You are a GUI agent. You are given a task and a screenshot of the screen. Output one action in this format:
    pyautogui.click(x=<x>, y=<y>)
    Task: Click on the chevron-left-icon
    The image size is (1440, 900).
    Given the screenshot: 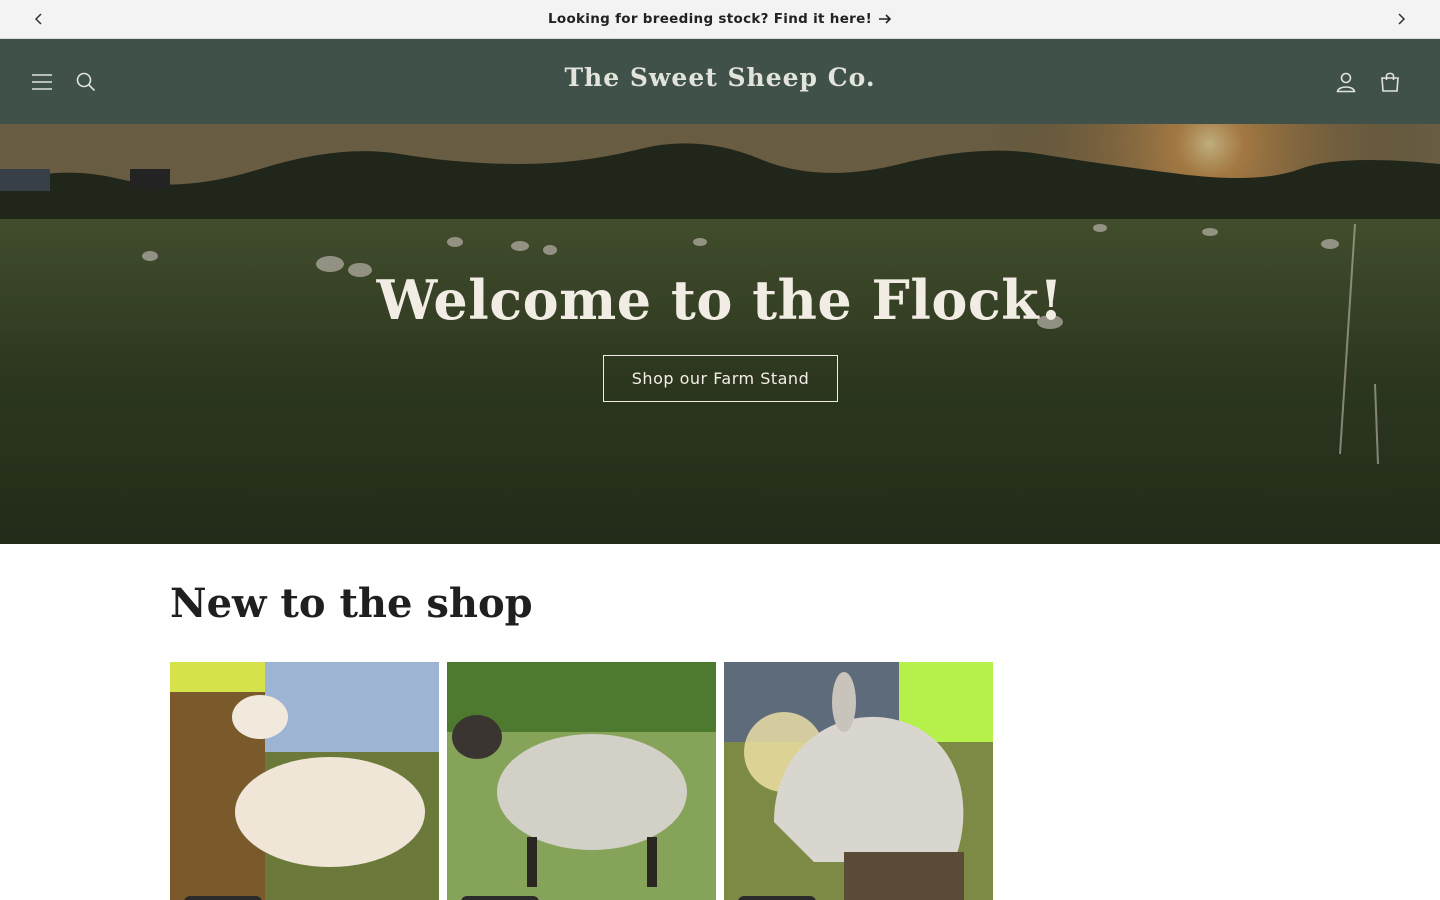 What is the action you would take?
    pyautogui.click(x=38, y=19)
    